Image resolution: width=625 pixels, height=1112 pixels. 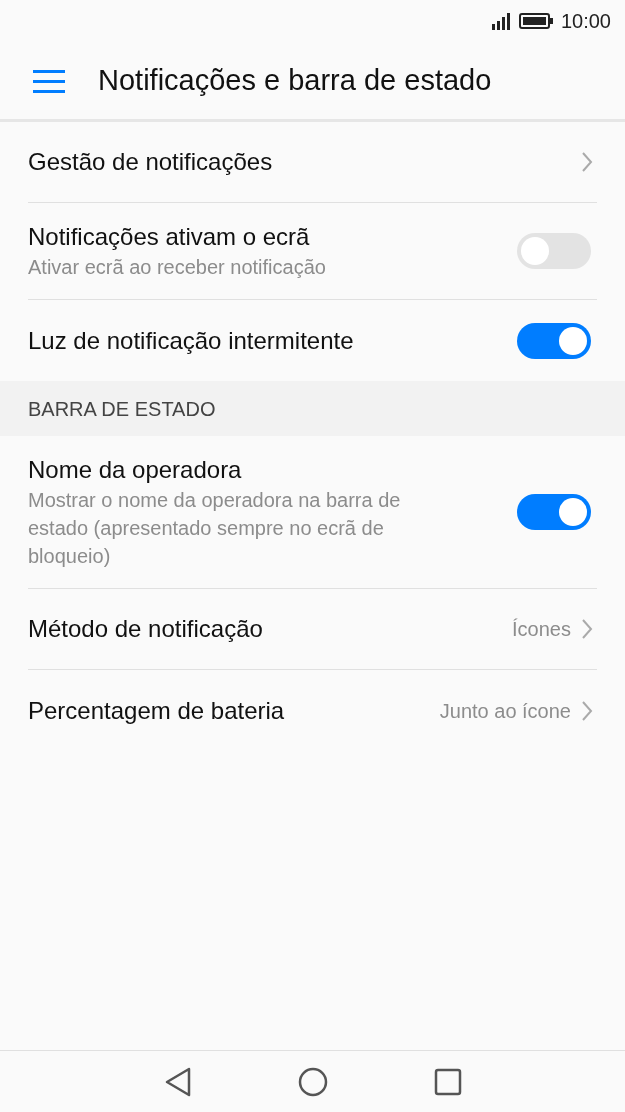 I want to click on setting-title: Método de notificação, so click(x=262, y=629).